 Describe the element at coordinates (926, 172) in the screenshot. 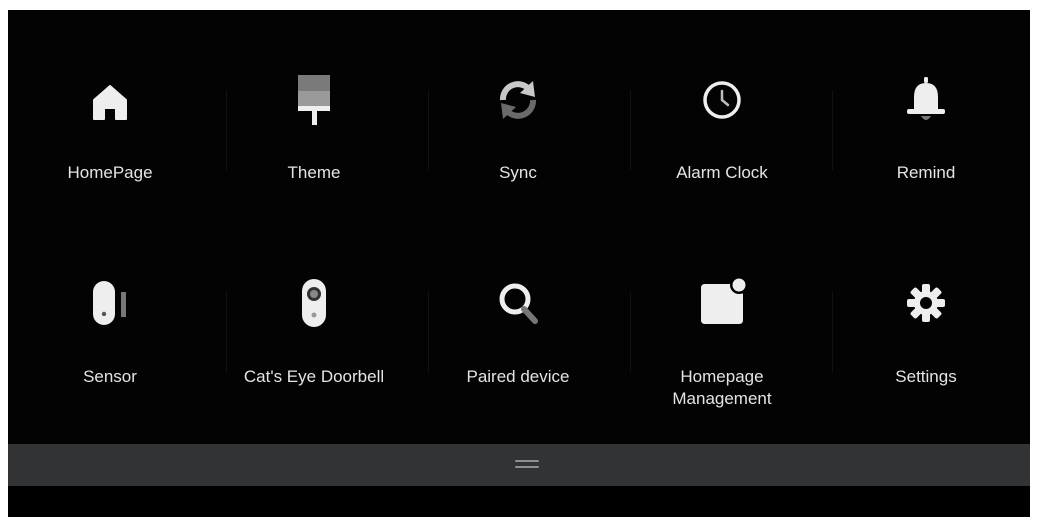

I see `menu-item-label: Remind` at that location.